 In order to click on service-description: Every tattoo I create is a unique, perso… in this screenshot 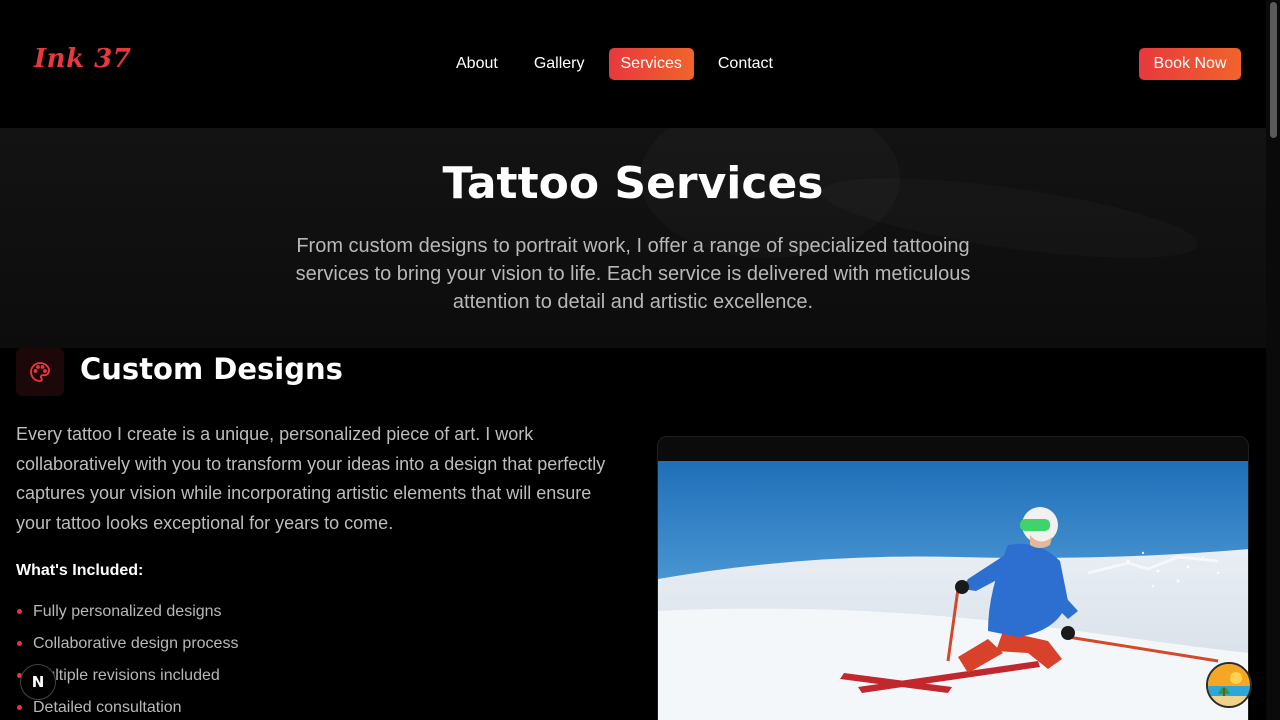, I will do `click(311, 478)`.